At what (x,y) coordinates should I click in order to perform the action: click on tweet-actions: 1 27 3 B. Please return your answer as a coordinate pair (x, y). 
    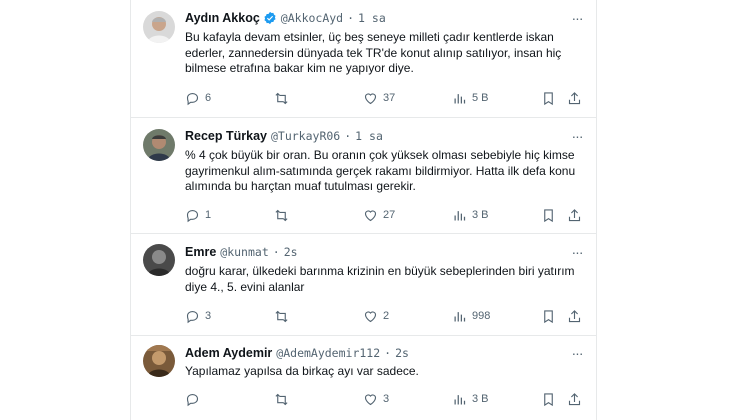
    Looking at the image, I should click on (384, 215).